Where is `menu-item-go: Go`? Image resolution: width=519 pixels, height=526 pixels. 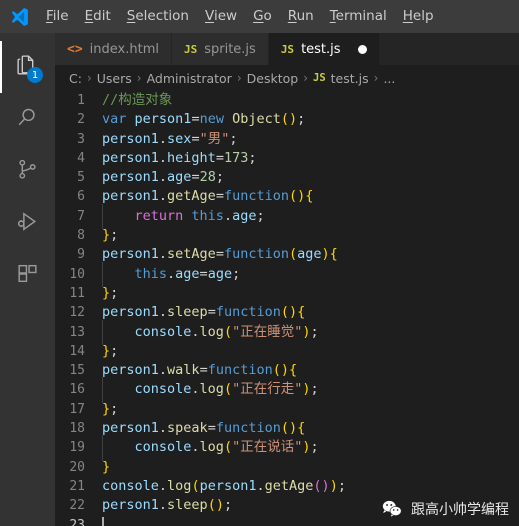
menu-item-go: Go is located at coordinates (262, 16).